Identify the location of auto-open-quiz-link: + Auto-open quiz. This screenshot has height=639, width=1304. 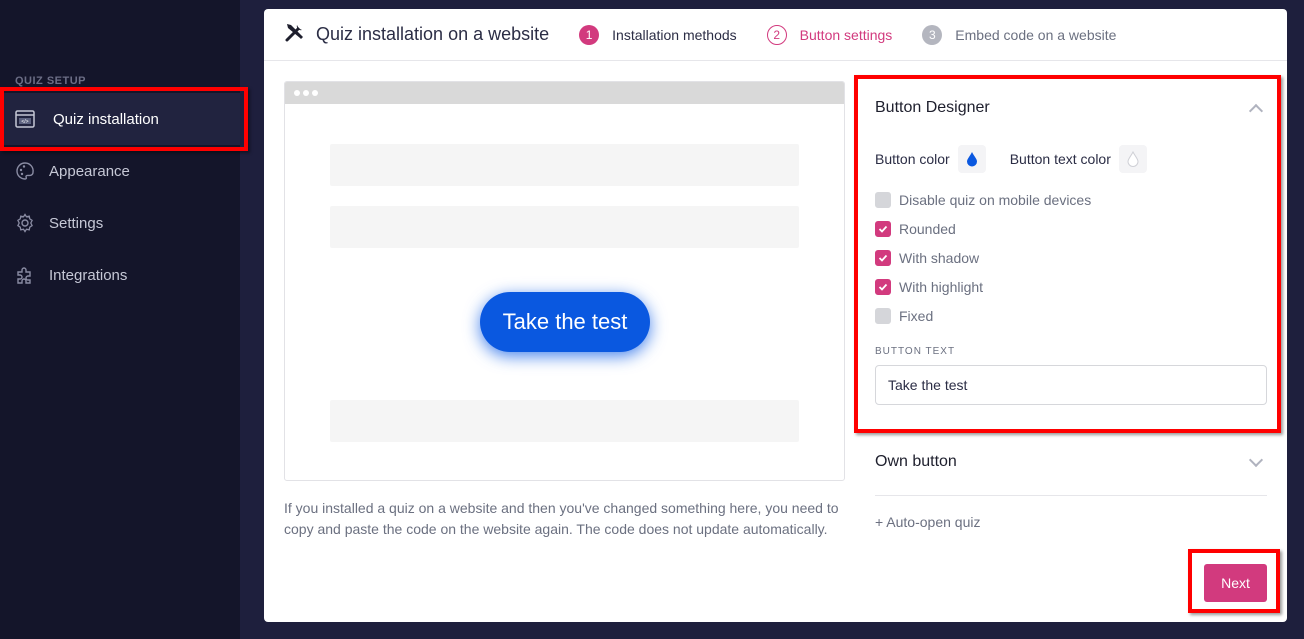
(927, 522).